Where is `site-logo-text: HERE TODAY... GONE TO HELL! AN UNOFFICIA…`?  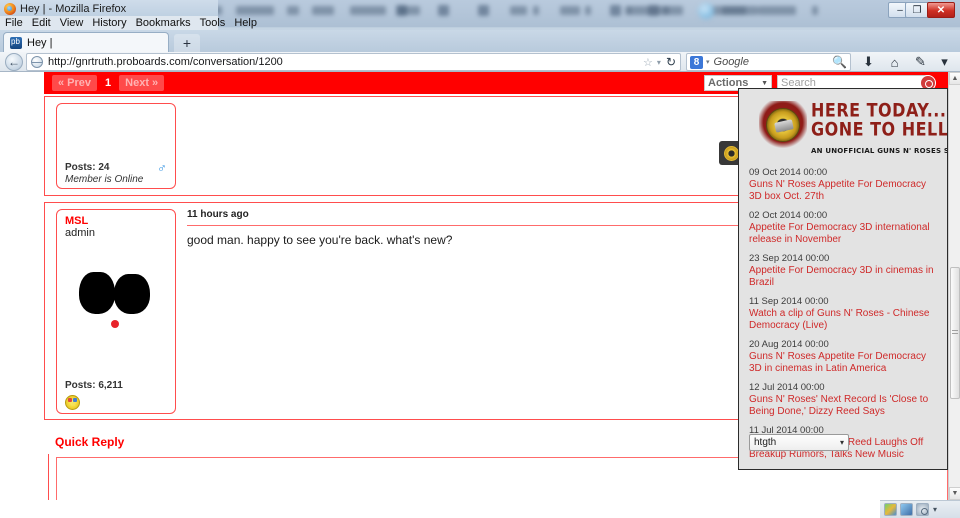 site-logo-text: HERE TODAY... GONE TO HELL! AN UNOFFICIA… is located at coordinates (879, 127).